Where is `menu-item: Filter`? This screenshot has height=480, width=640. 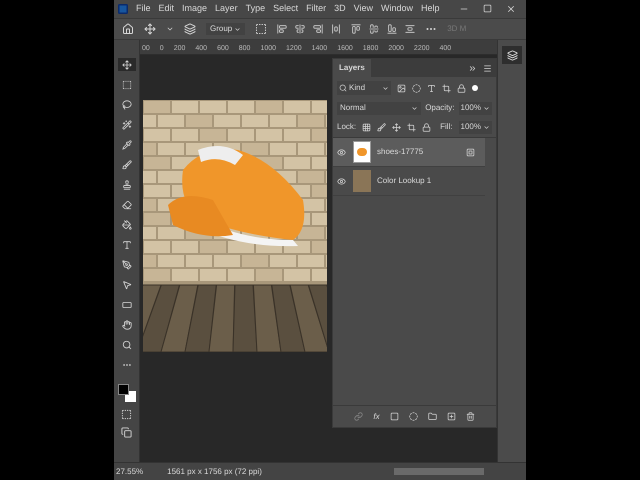 menu-item: Filter is located at coordinates (316, 9).